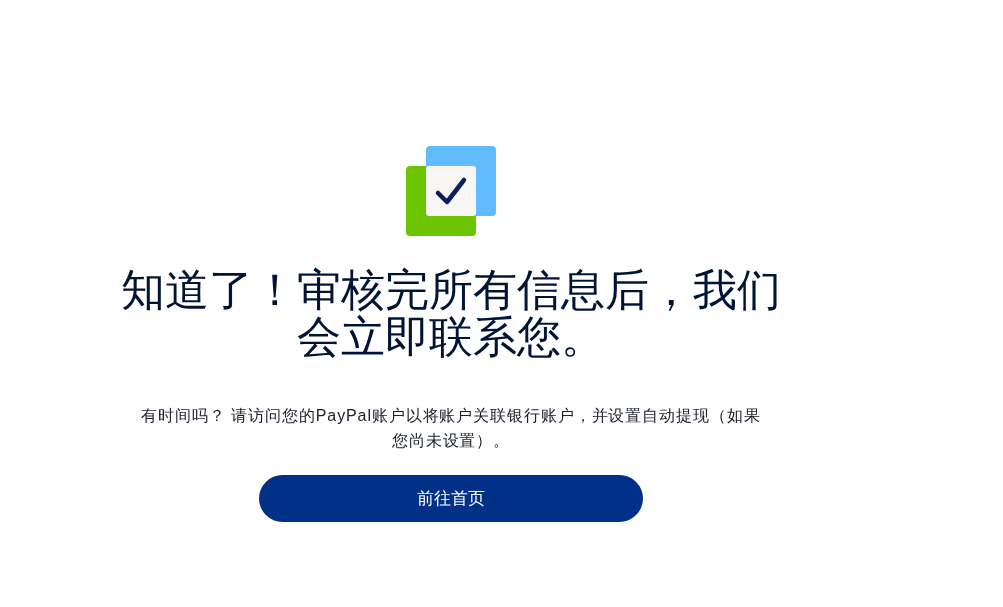 Image resolution: width=1003 pixels, height=607 pixels. Describe the element at coordinates (451, 313) in the screenshot. I see `confirmation-heading: 知道了！审核完所有信息后，我们会立即联系您。` at that location.